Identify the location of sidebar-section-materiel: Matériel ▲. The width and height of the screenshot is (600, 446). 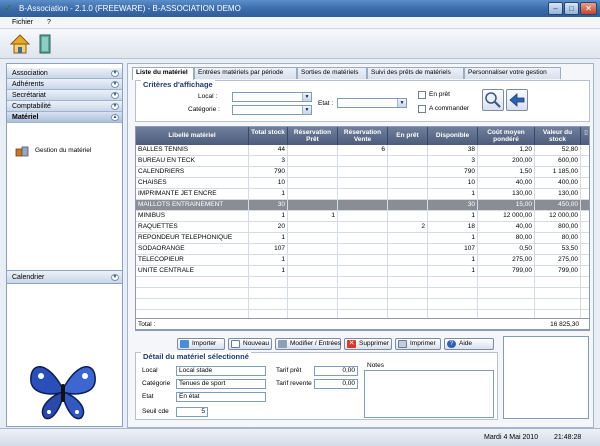
(64, 117).